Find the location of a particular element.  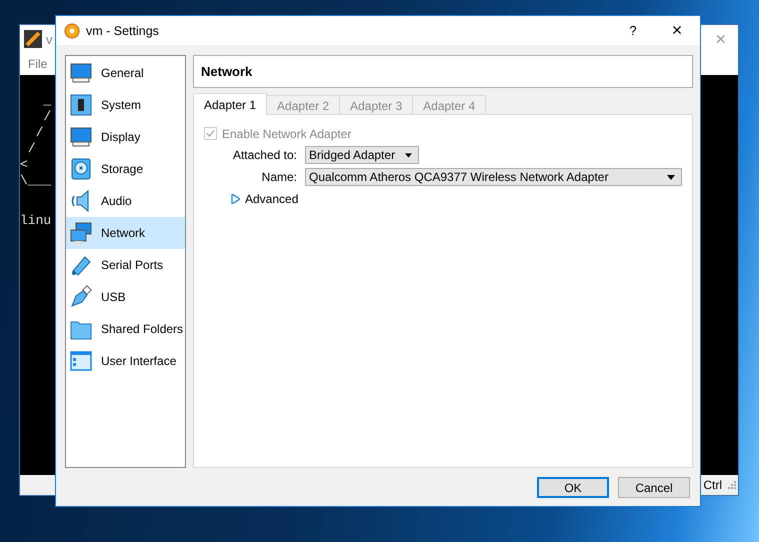

sidebar-item: Display is located at coordinates (125, 137).